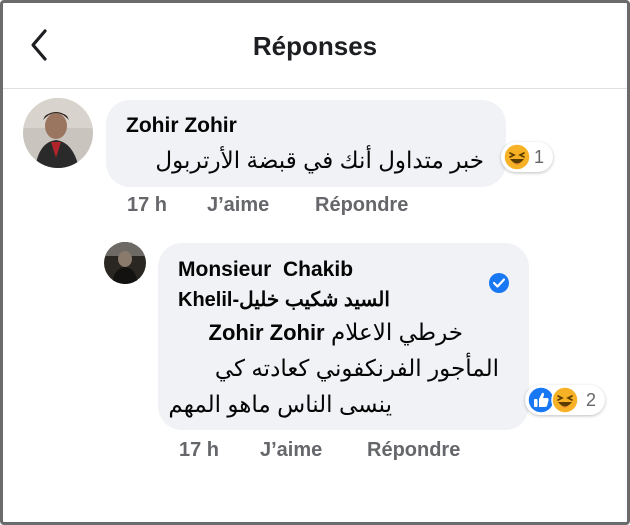 The width and height of the screenshot is (630, 525). I want to click on page-title: Réponses, so click(315, 46).